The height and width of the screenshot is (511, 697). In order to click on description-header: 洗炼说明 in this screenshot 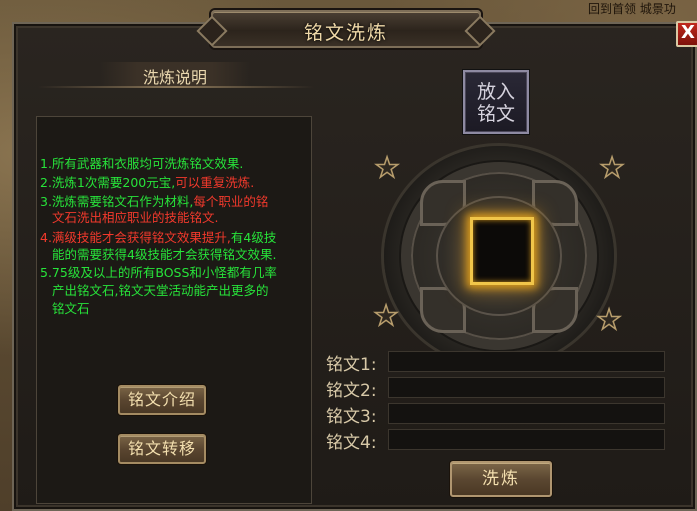, I will do `click(175, 74)`.